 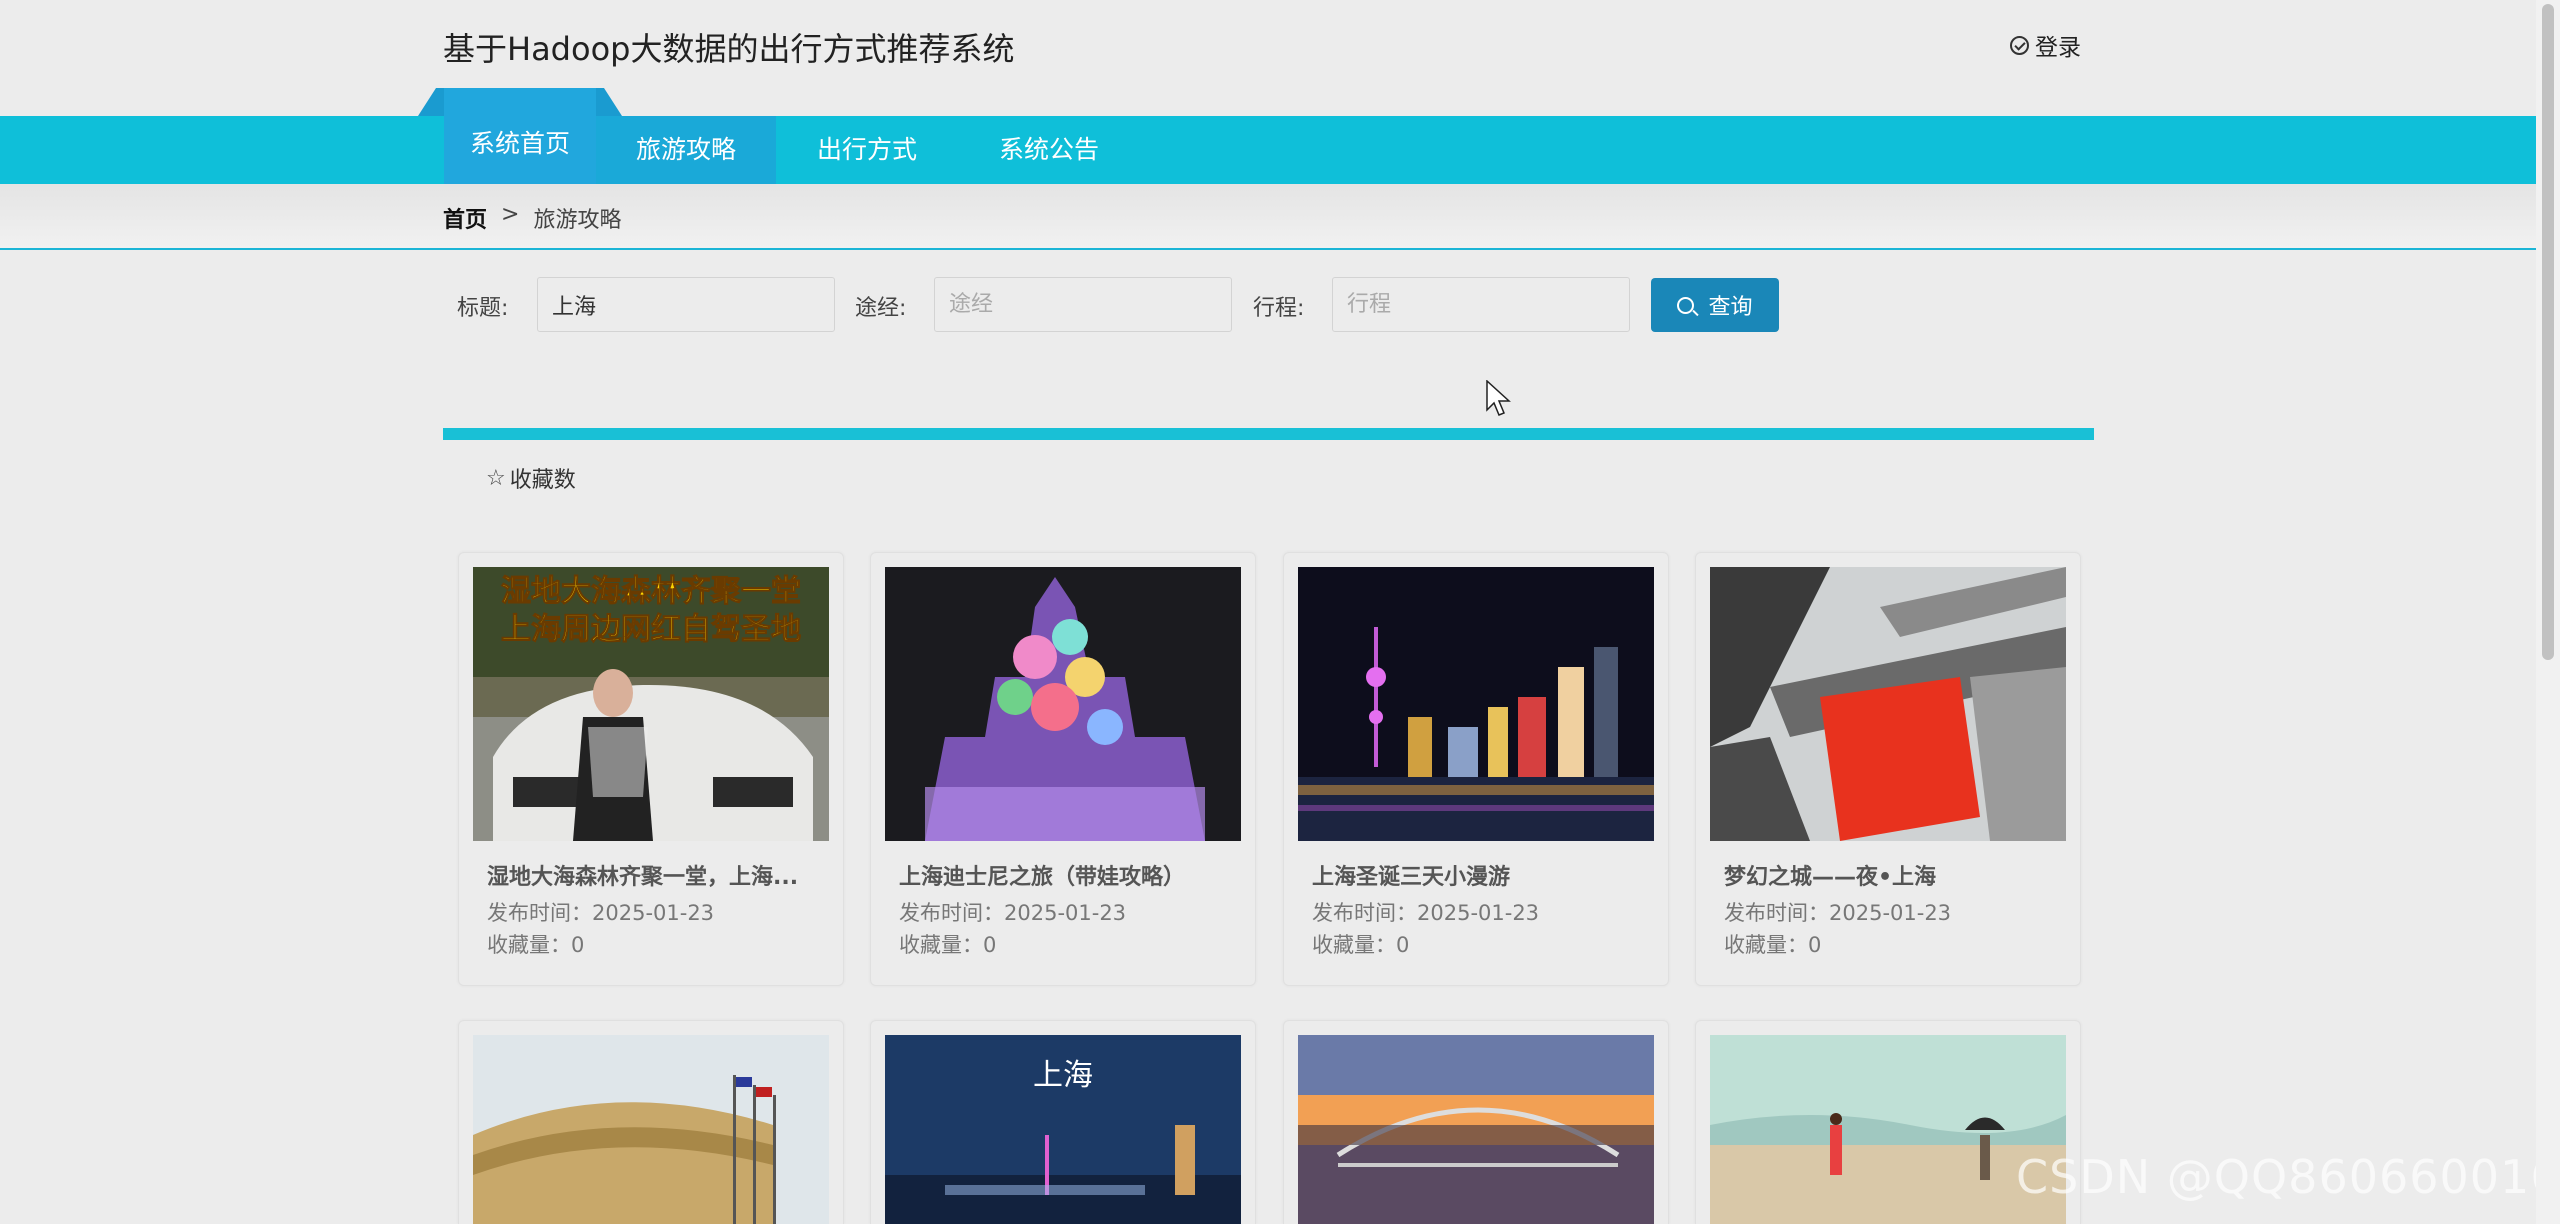 I want to click on breadcrumb-current: 旅游攻略, so click(x=577, y=220).